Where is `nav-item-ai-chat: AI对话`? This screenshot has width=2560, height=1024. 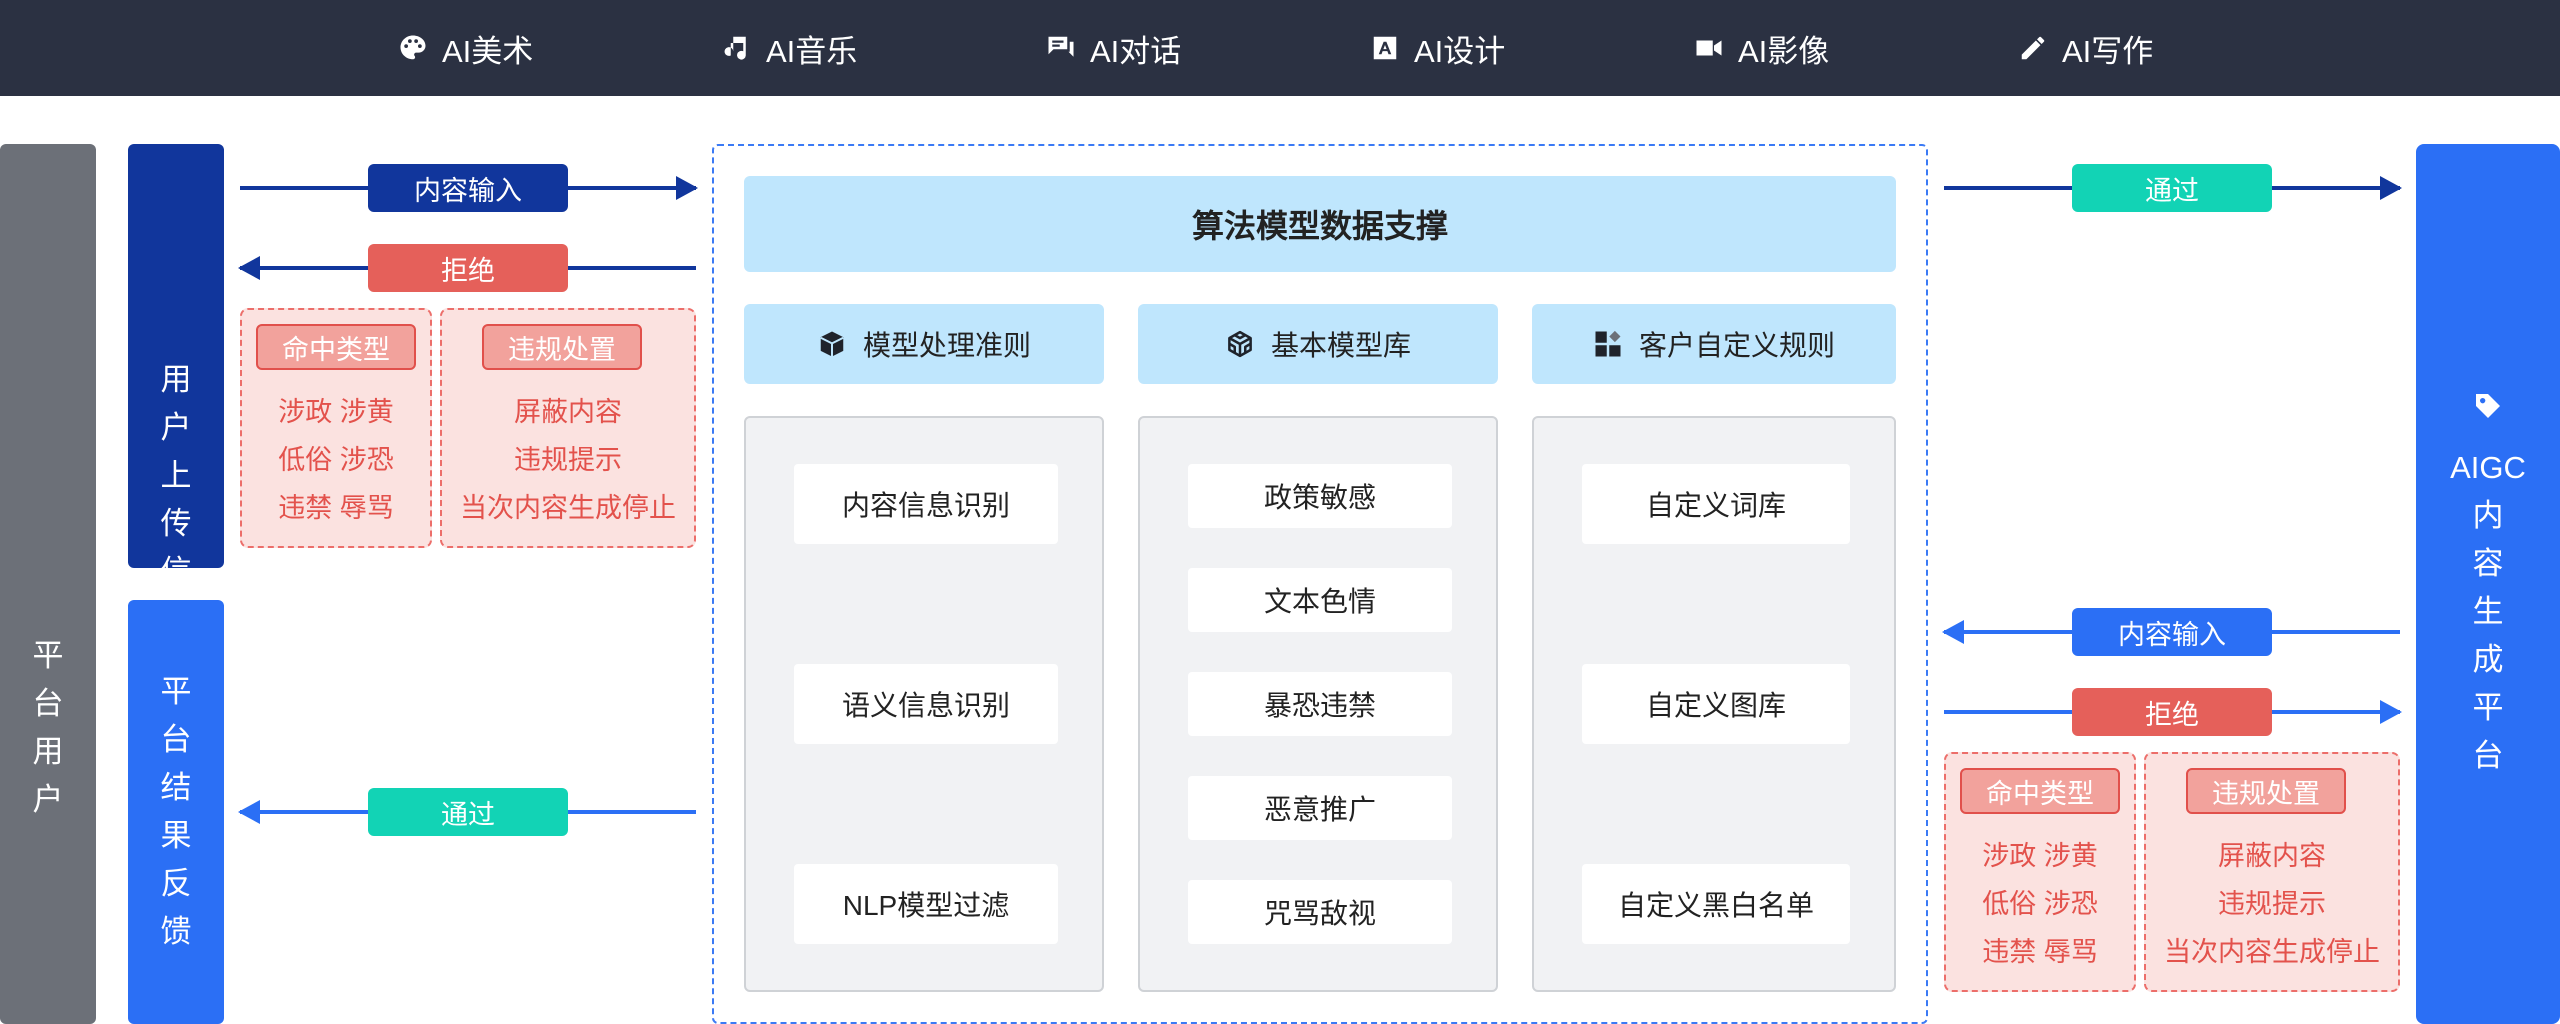
nav-item-ai-chat: AI对话 is located at coordinates (1113, 48).